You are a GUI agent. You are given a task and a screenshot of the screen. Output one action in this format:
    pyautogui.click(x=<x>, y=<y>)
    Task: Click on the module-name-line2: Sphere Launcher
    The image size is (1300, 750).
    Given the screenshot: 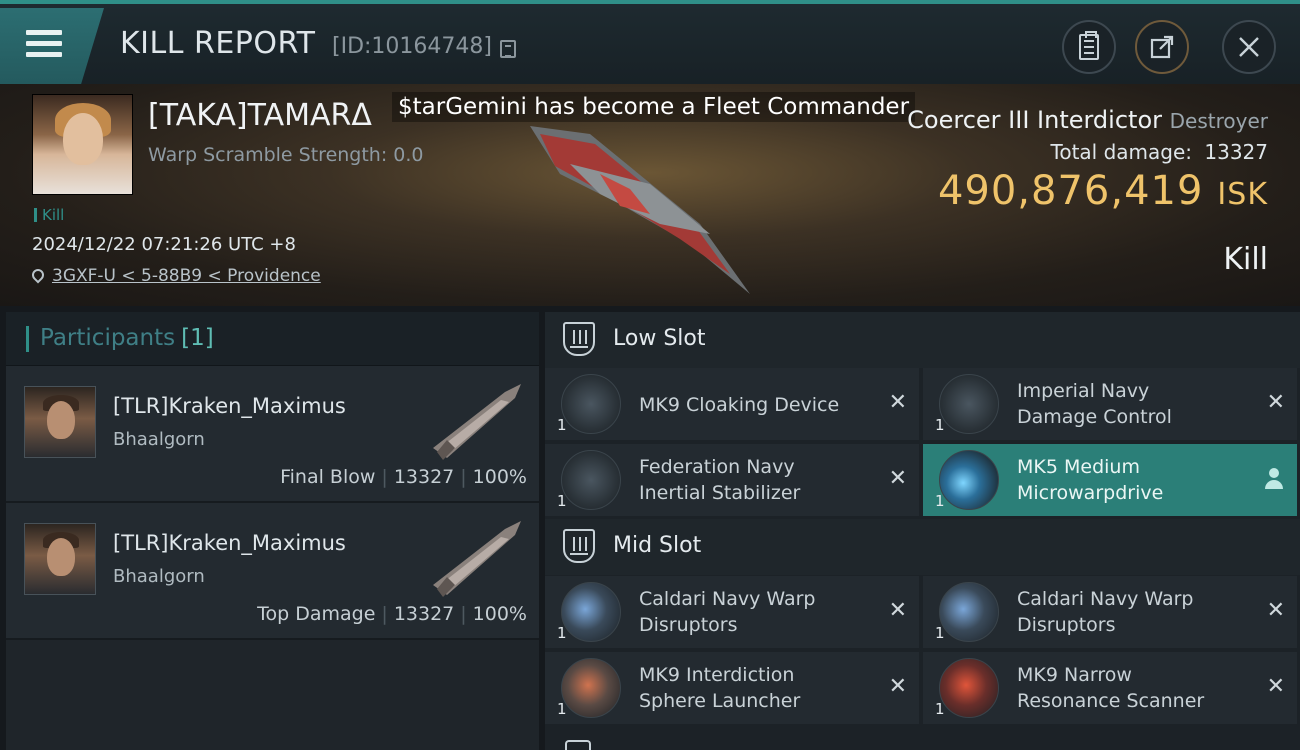 What is the action you would take?
    pyautogui.click(x=720, y=701)
    